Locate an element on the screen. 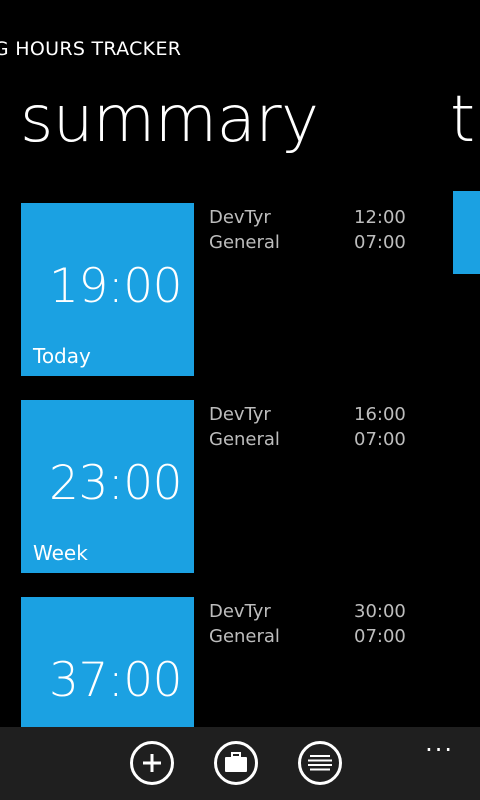  project-hours: 30:00 is located at coordinates (380, 611).